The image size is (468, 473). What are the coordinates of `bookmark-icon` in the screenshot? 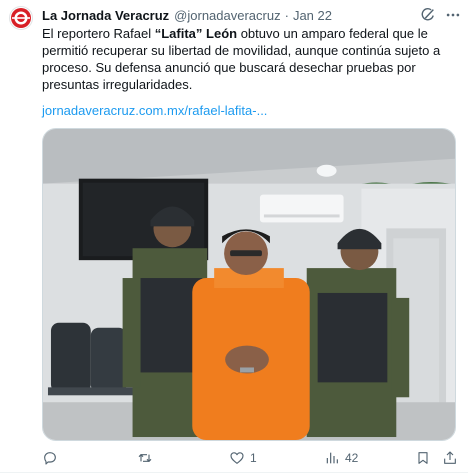 It's located at (423, 458).